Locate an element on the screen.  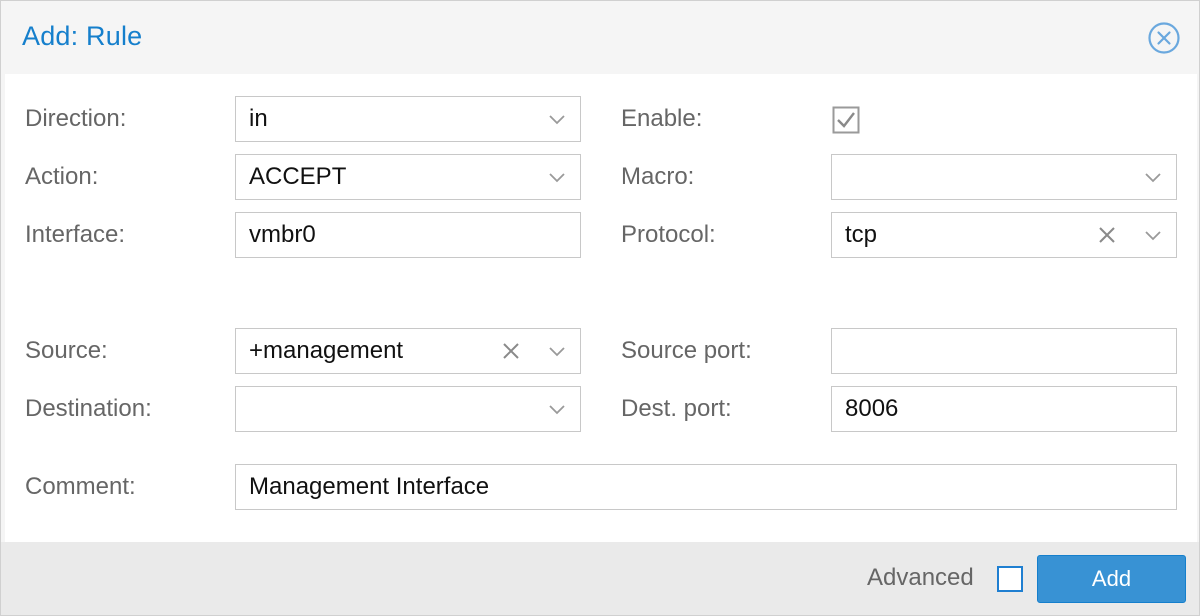
close-button is located at coordinates (1164, 38).